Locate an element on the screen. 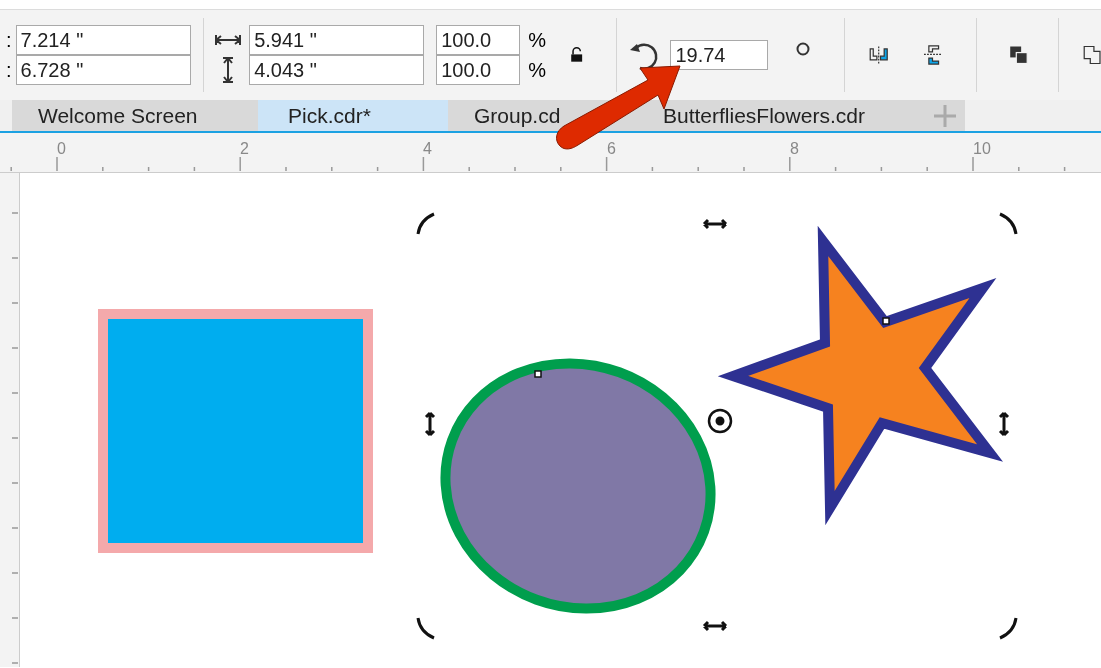 This screenshot has width=1101, height=668. input-field: 6.728 " is located at coordinates (103, 70).